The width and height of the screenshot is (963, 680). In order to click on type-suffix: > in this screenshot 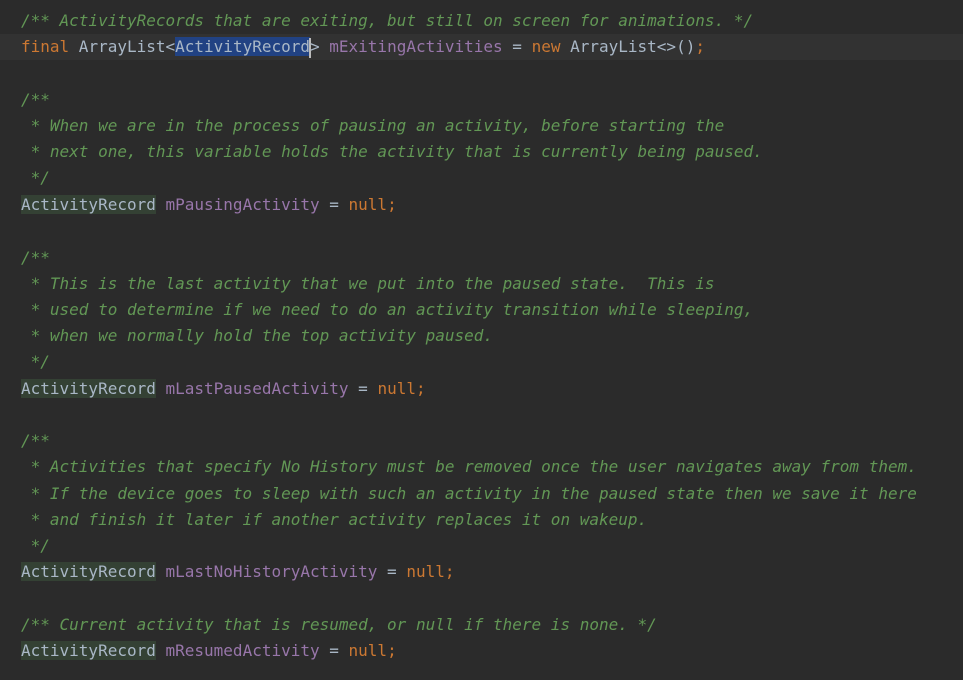, I will do `click(320, 46)`.